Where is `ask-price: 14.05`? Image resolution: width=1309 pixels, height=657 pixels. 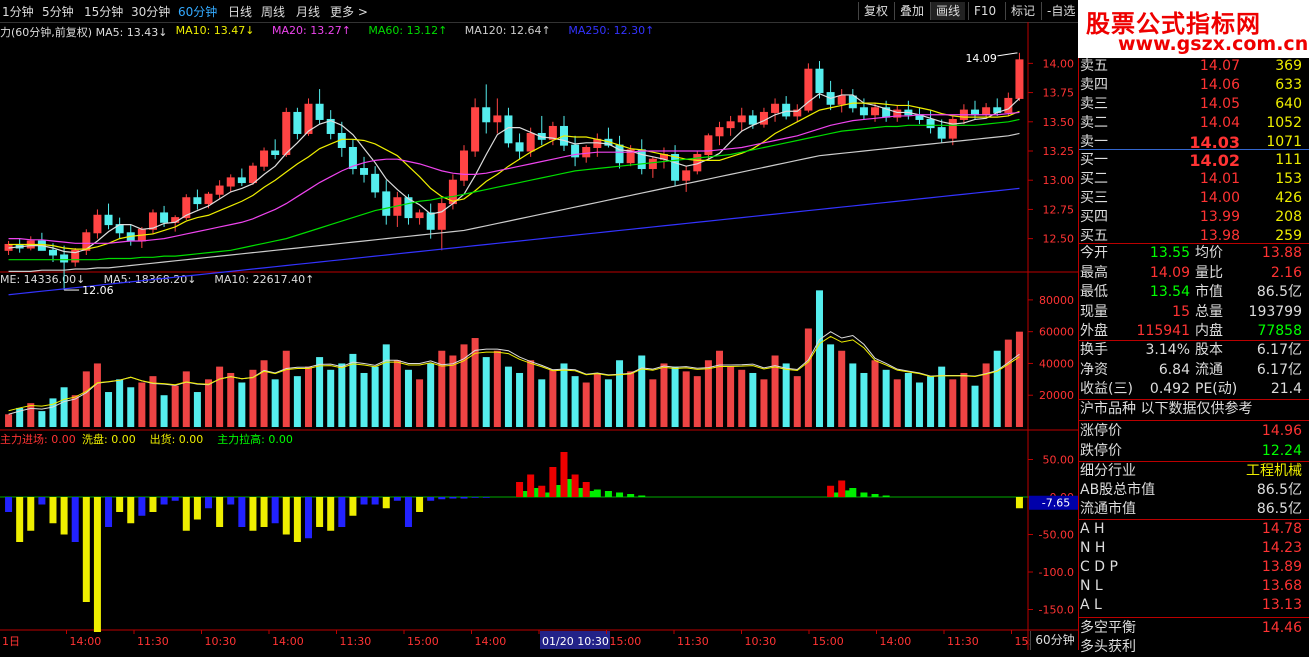 ask-price: 14.05 is located at coordinates (1219, 104).